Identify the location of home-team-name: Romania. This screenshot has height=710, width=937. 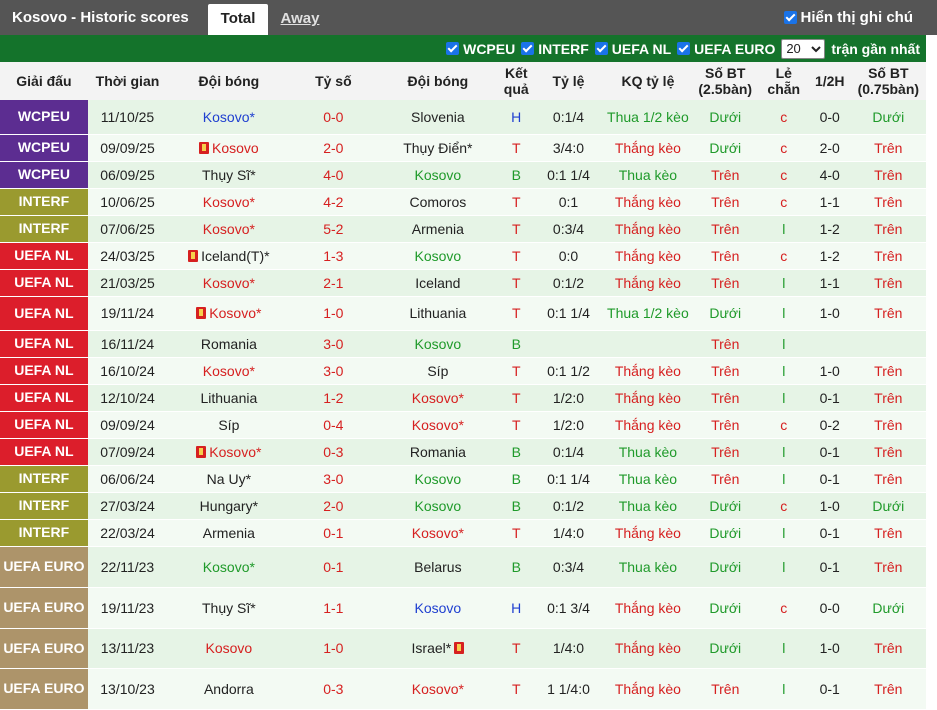
(229, 344).